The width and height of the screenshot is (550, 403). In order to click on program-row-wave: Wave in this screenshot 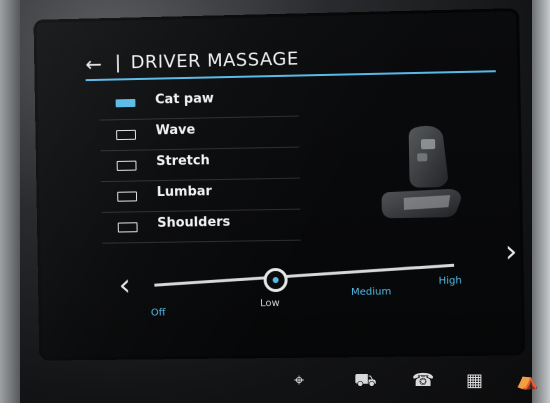, I will do `click(200, 134)`.